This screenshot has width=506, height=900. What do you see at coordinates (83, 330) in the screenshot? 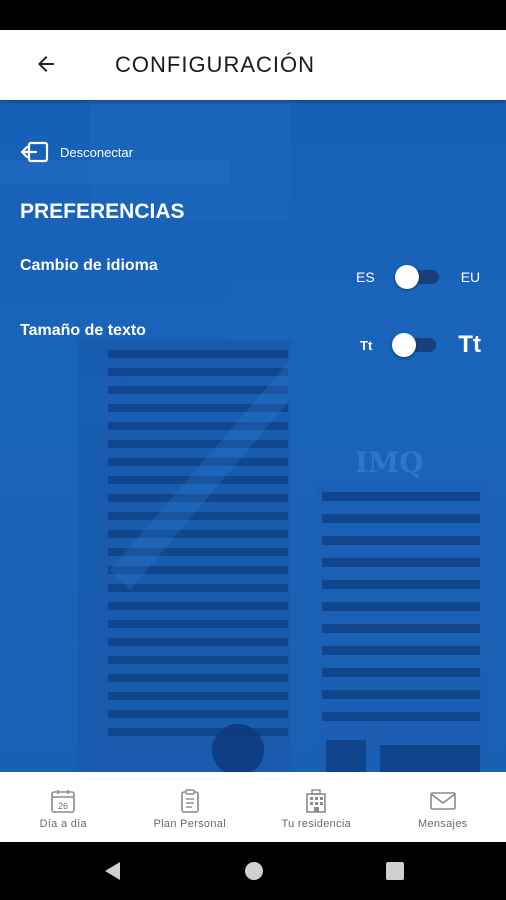
I see `text-size-label: Tamaño de texto` at bounding box center [83, 330].